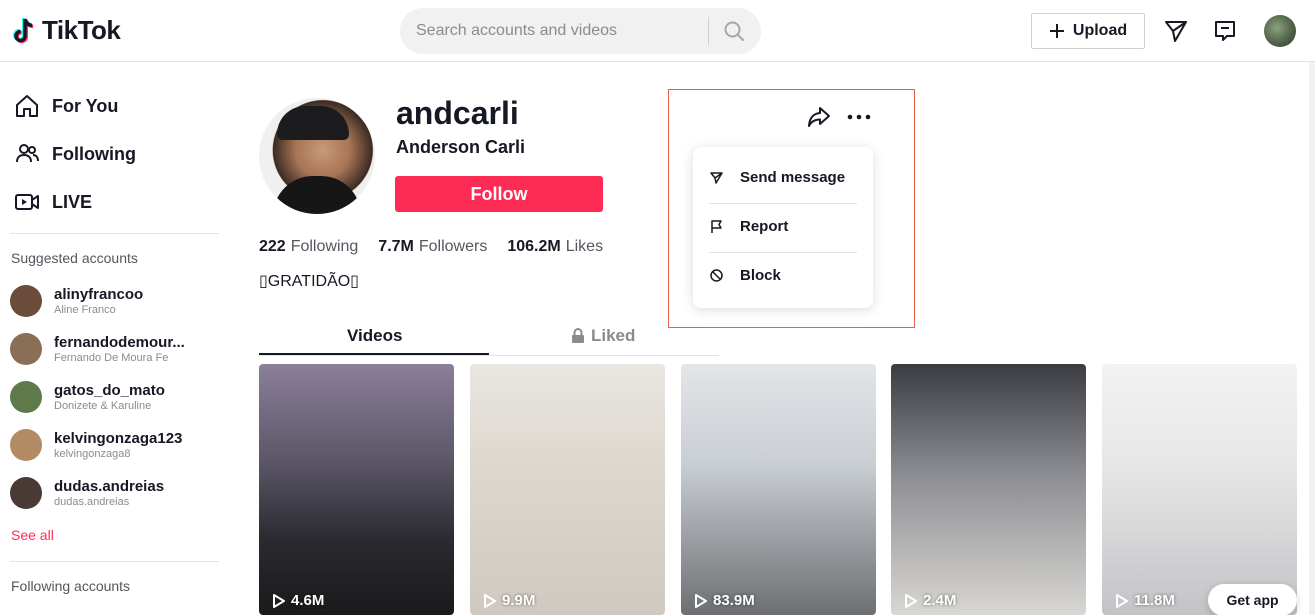 This screenshot has width=1315, height=615. I want to click on account-fullname: dudas.andreias, so click(92, 501).